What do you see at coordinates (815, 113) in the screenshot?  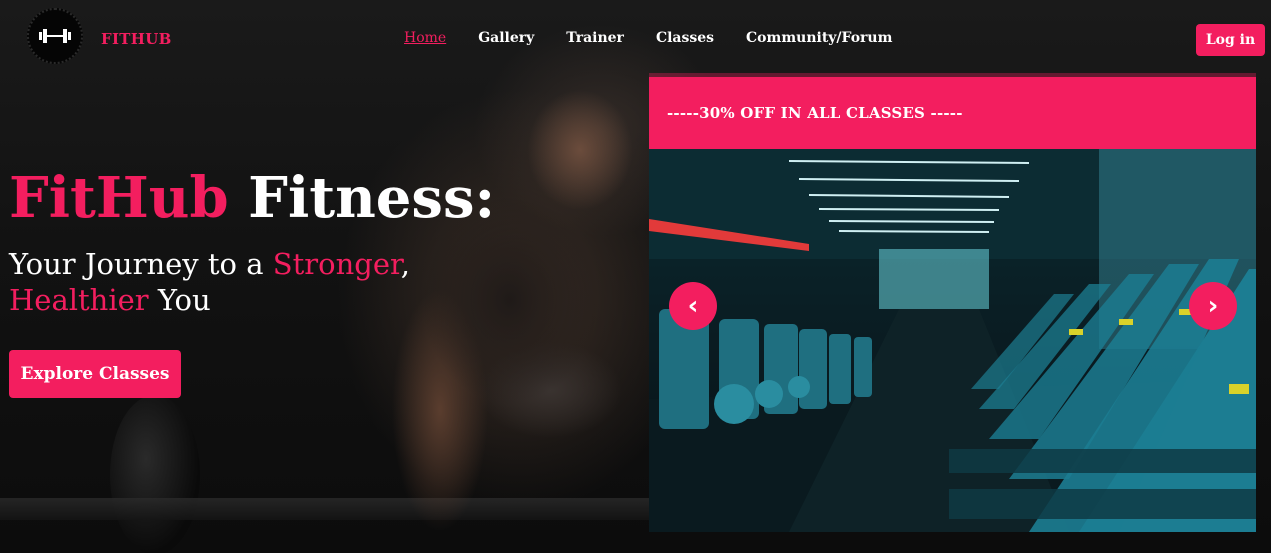 I see `promo-text: -----30% OFF IN ALL CLASSES -----` at bounding box center [815, 113].